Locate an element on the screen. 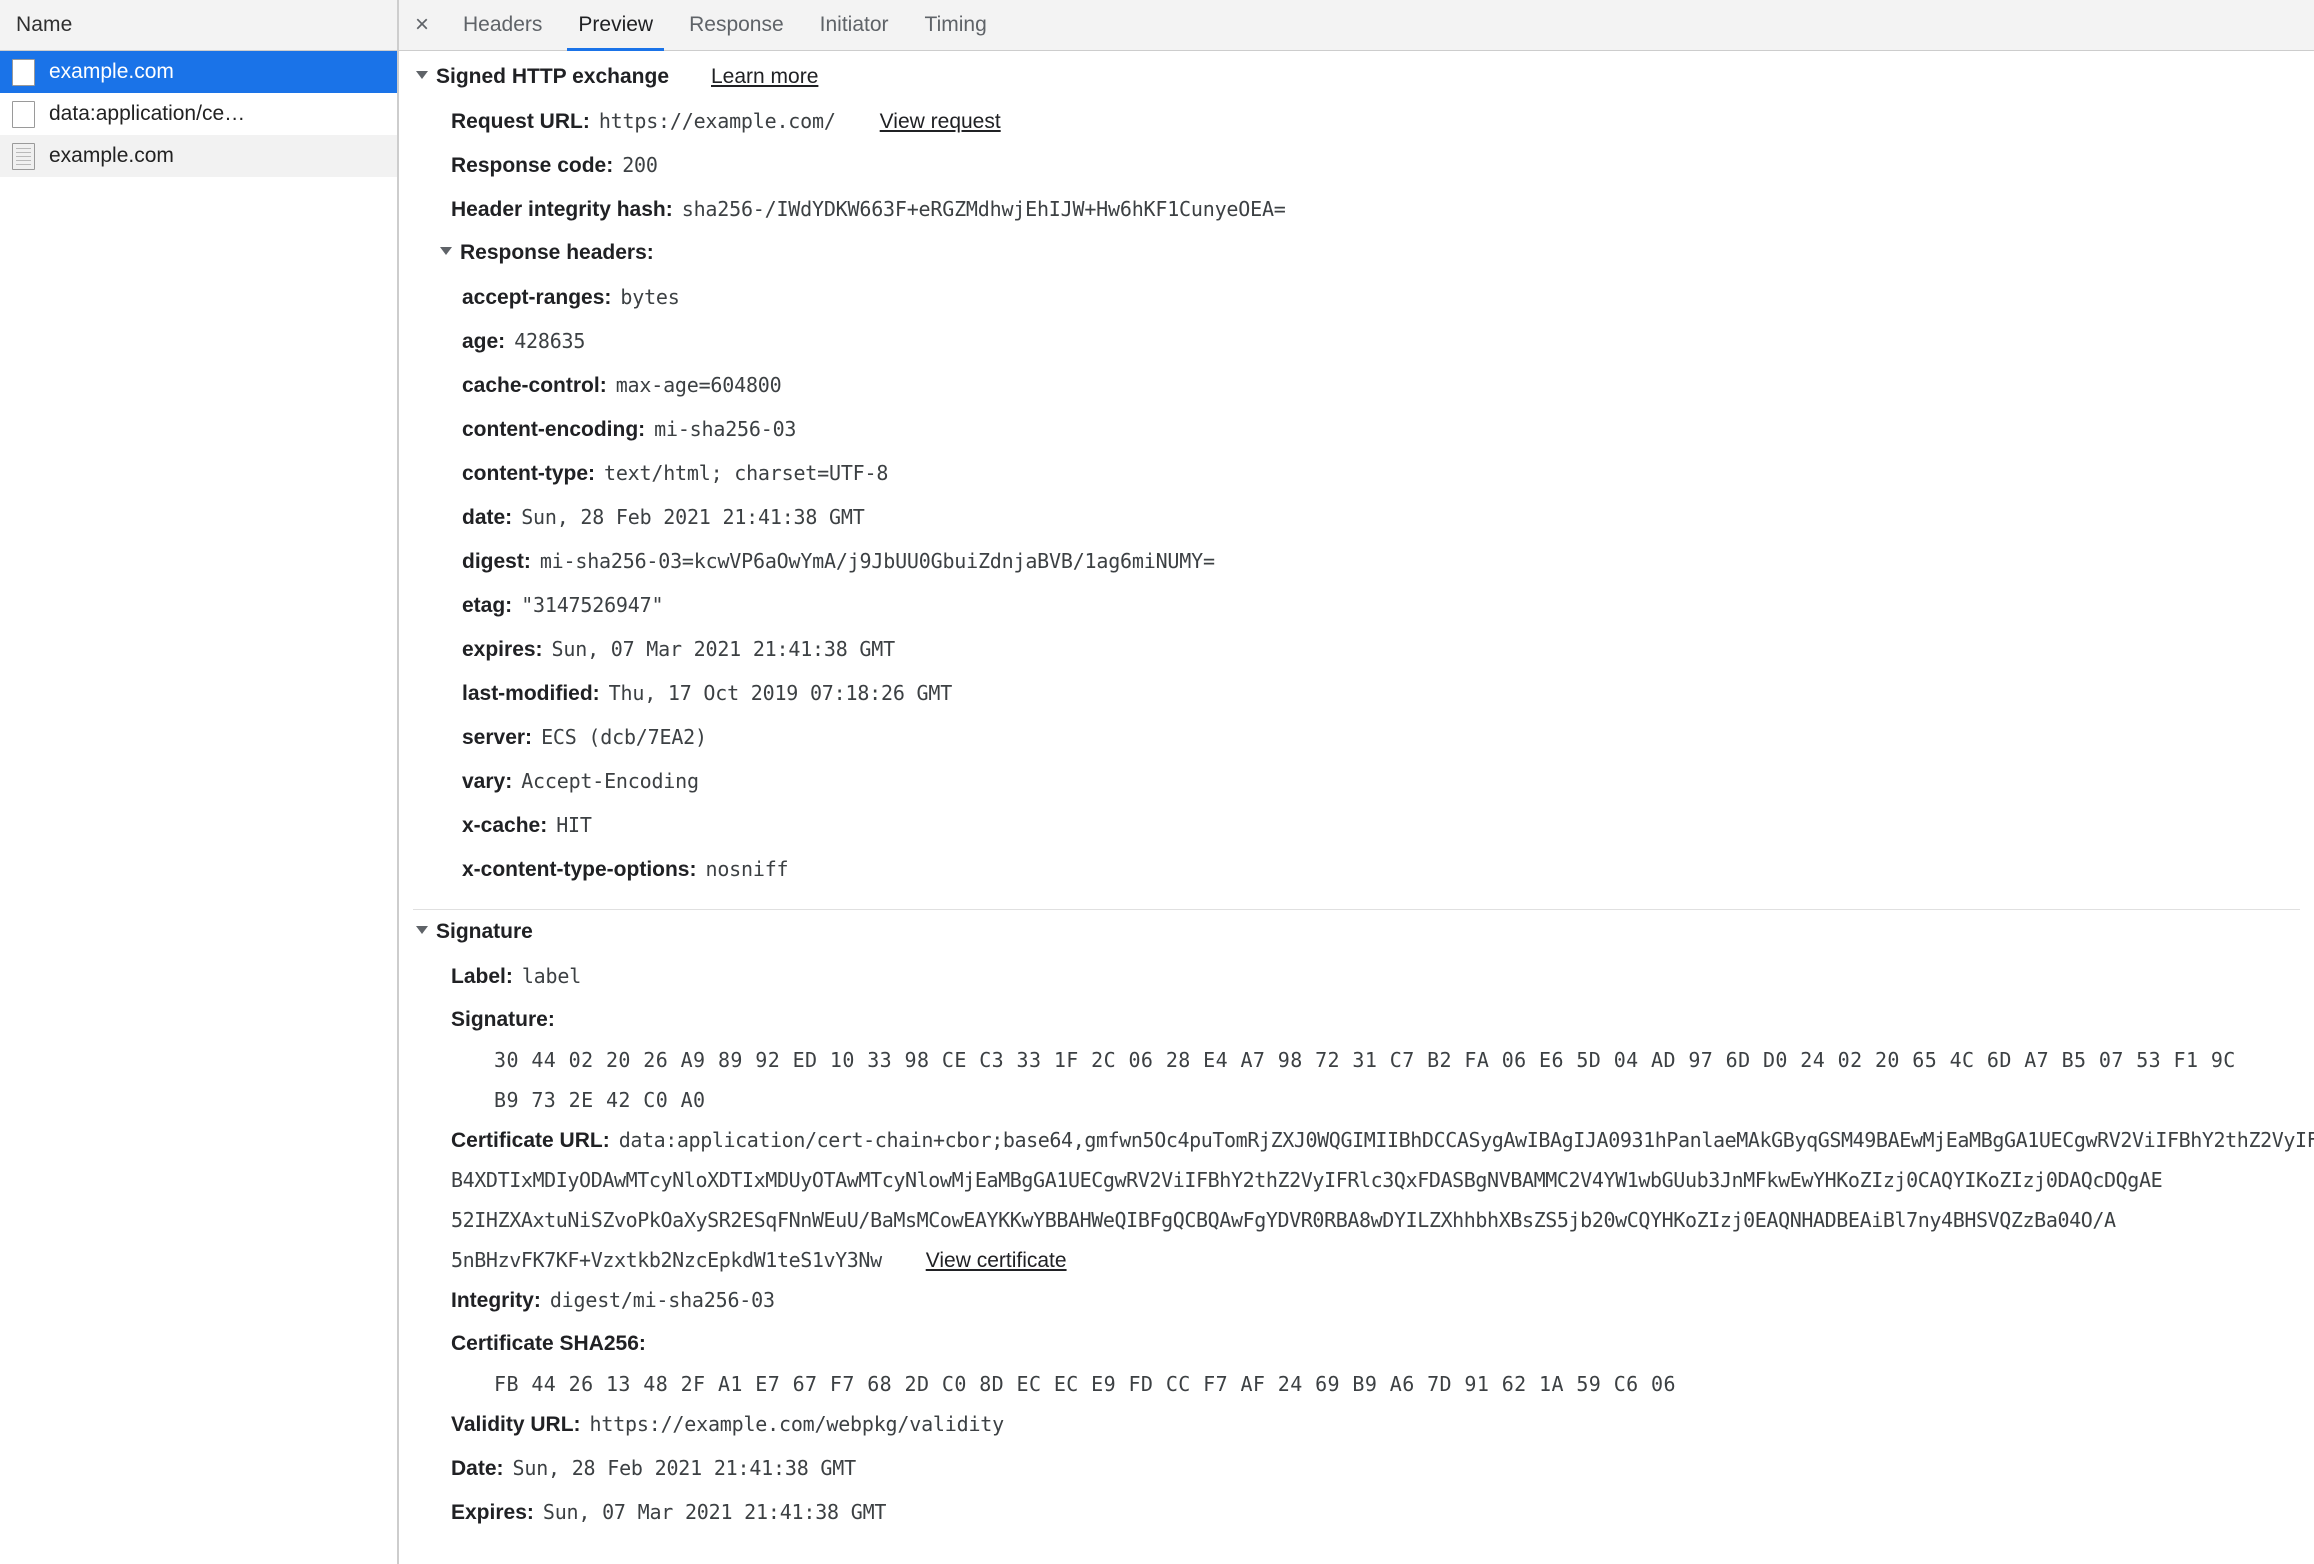  header-value: Sun, 07 Mar 2021 21:41:38 GMT is located at coordinates (723, 649).